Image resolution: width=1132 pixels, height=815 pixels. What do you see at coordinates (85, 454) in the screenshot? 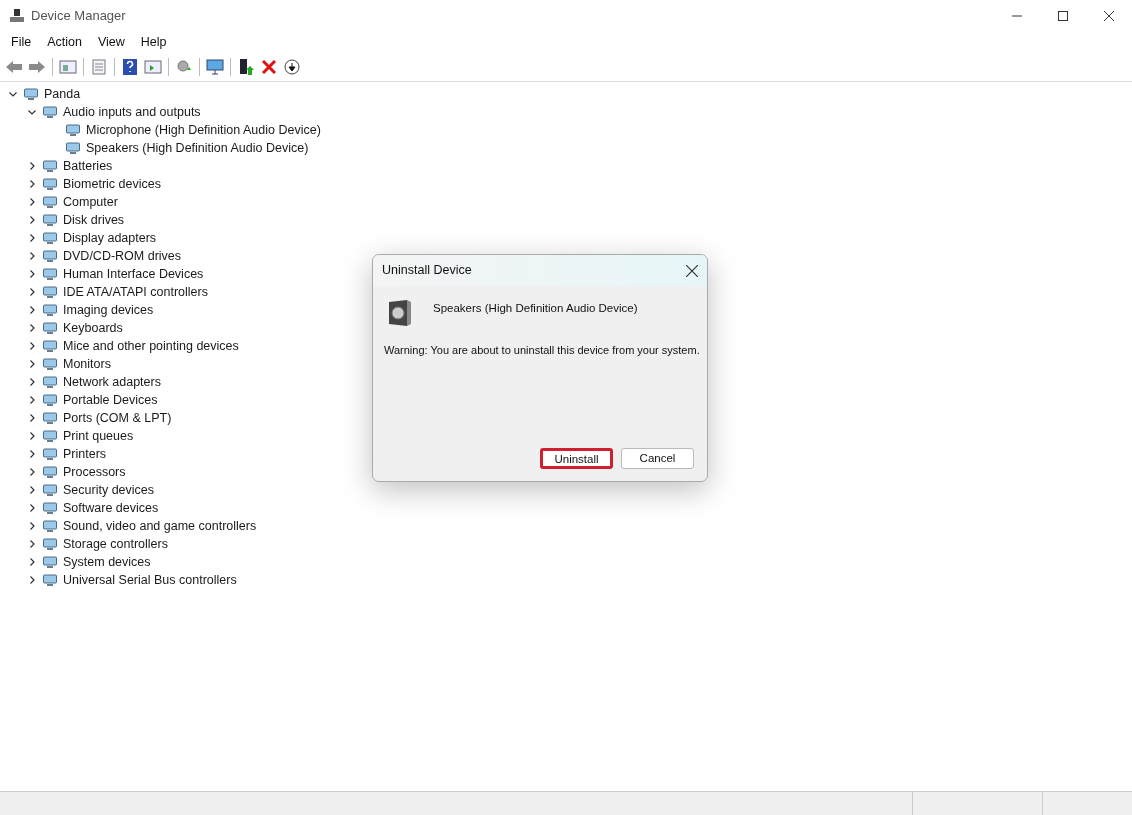
I see `tree-item: Printers` at bounding box center [85, 454].